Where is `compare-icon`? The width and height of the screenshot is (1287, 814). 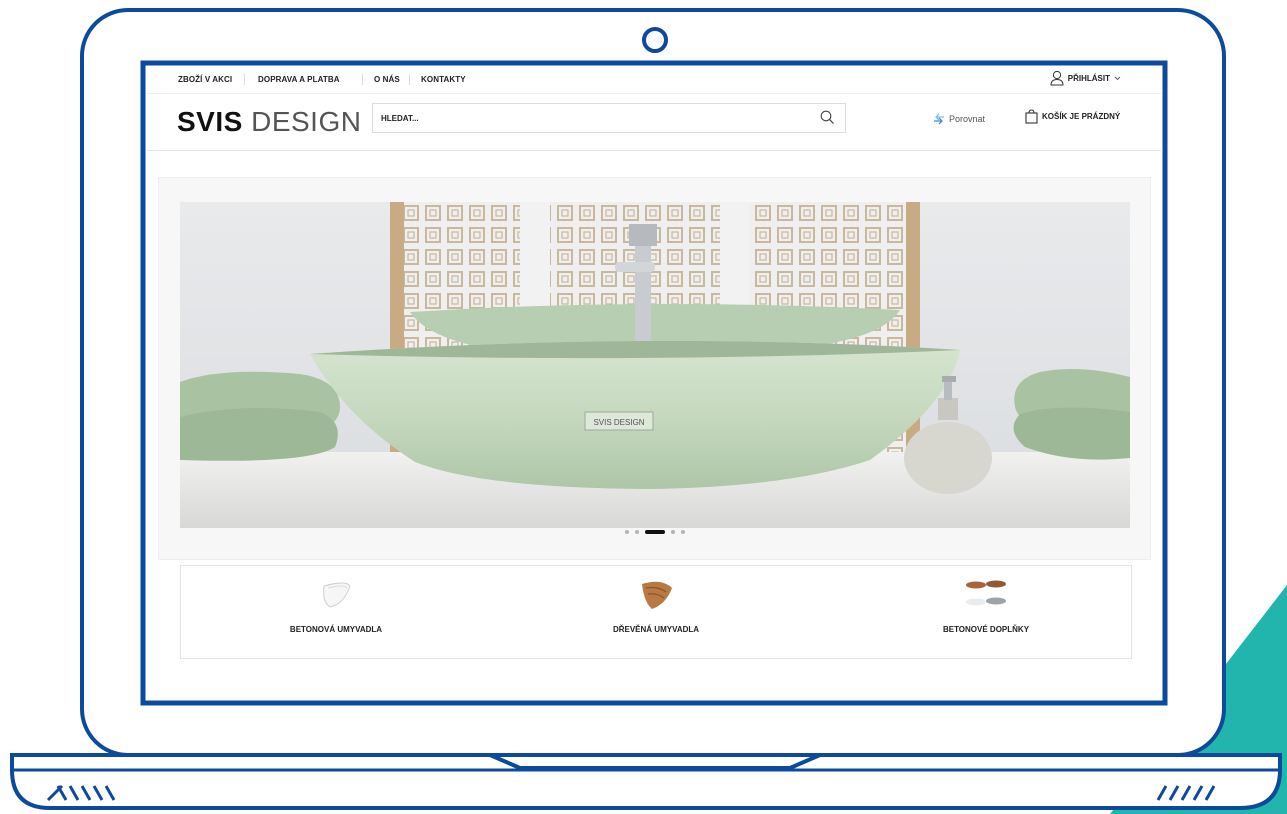 compare-icon is located at coordinates (939, 119).